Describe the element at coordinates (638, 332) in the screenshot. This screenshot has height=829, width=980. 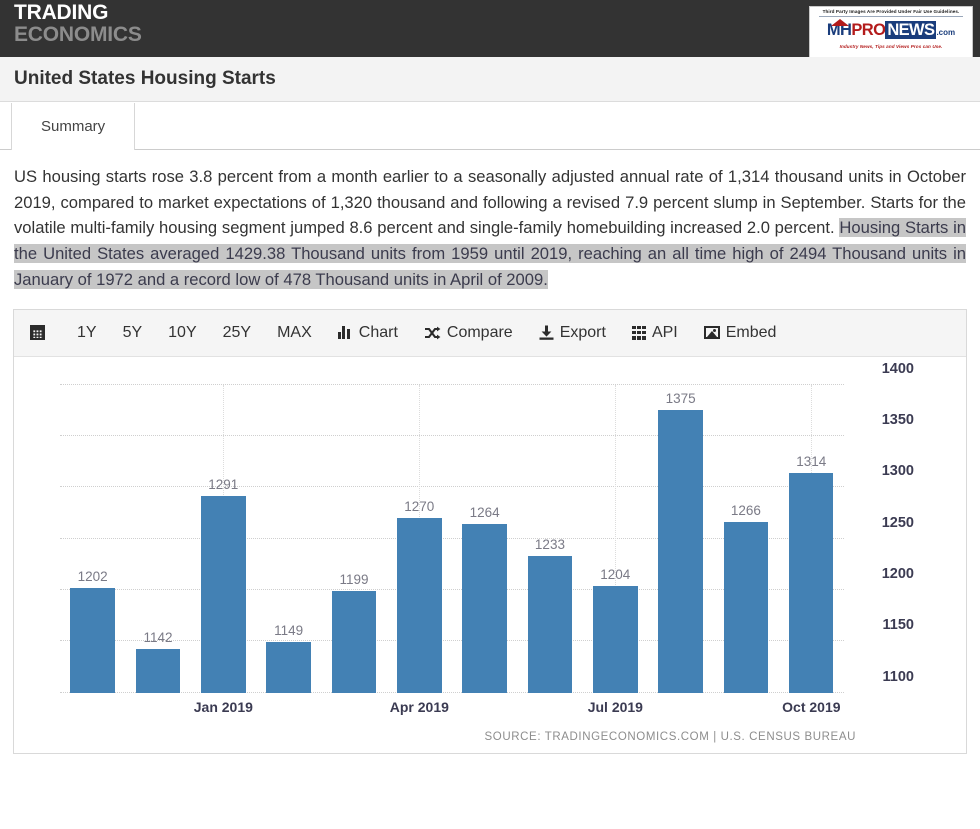
I see `grid-icon` at that location.